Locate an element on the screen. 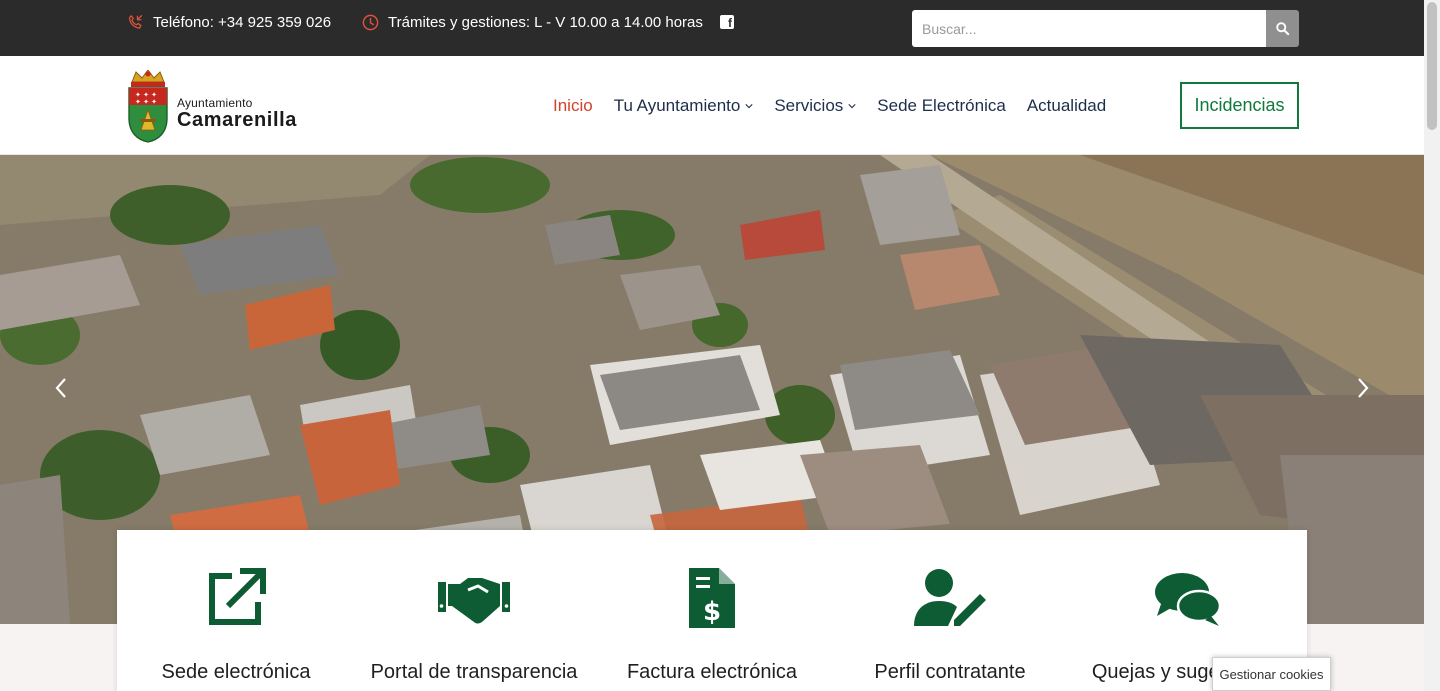 This screenshot has width=1440, height=691. quick-link-perfil-contratante: Perfil contratante is located at coordinates (950, 610).